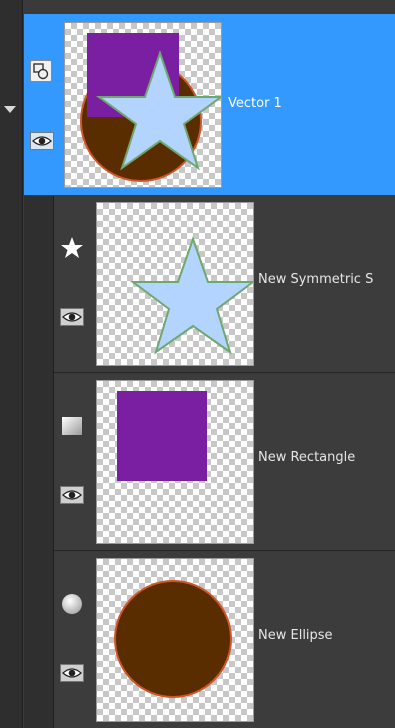  What do you see at coordinates (41, 71) in the screenshot?
I see `vector-layer-icon` at bounding box center [41, 71].